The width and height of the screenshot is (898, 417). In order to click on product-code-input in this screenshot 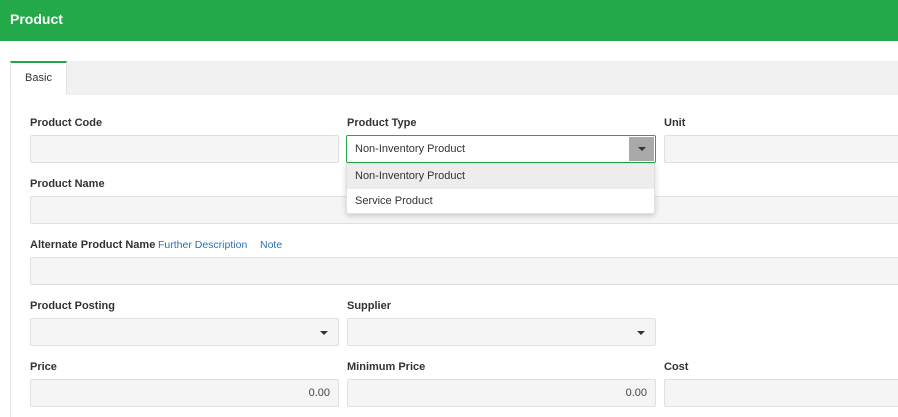, I will do `click(184, 149)`.